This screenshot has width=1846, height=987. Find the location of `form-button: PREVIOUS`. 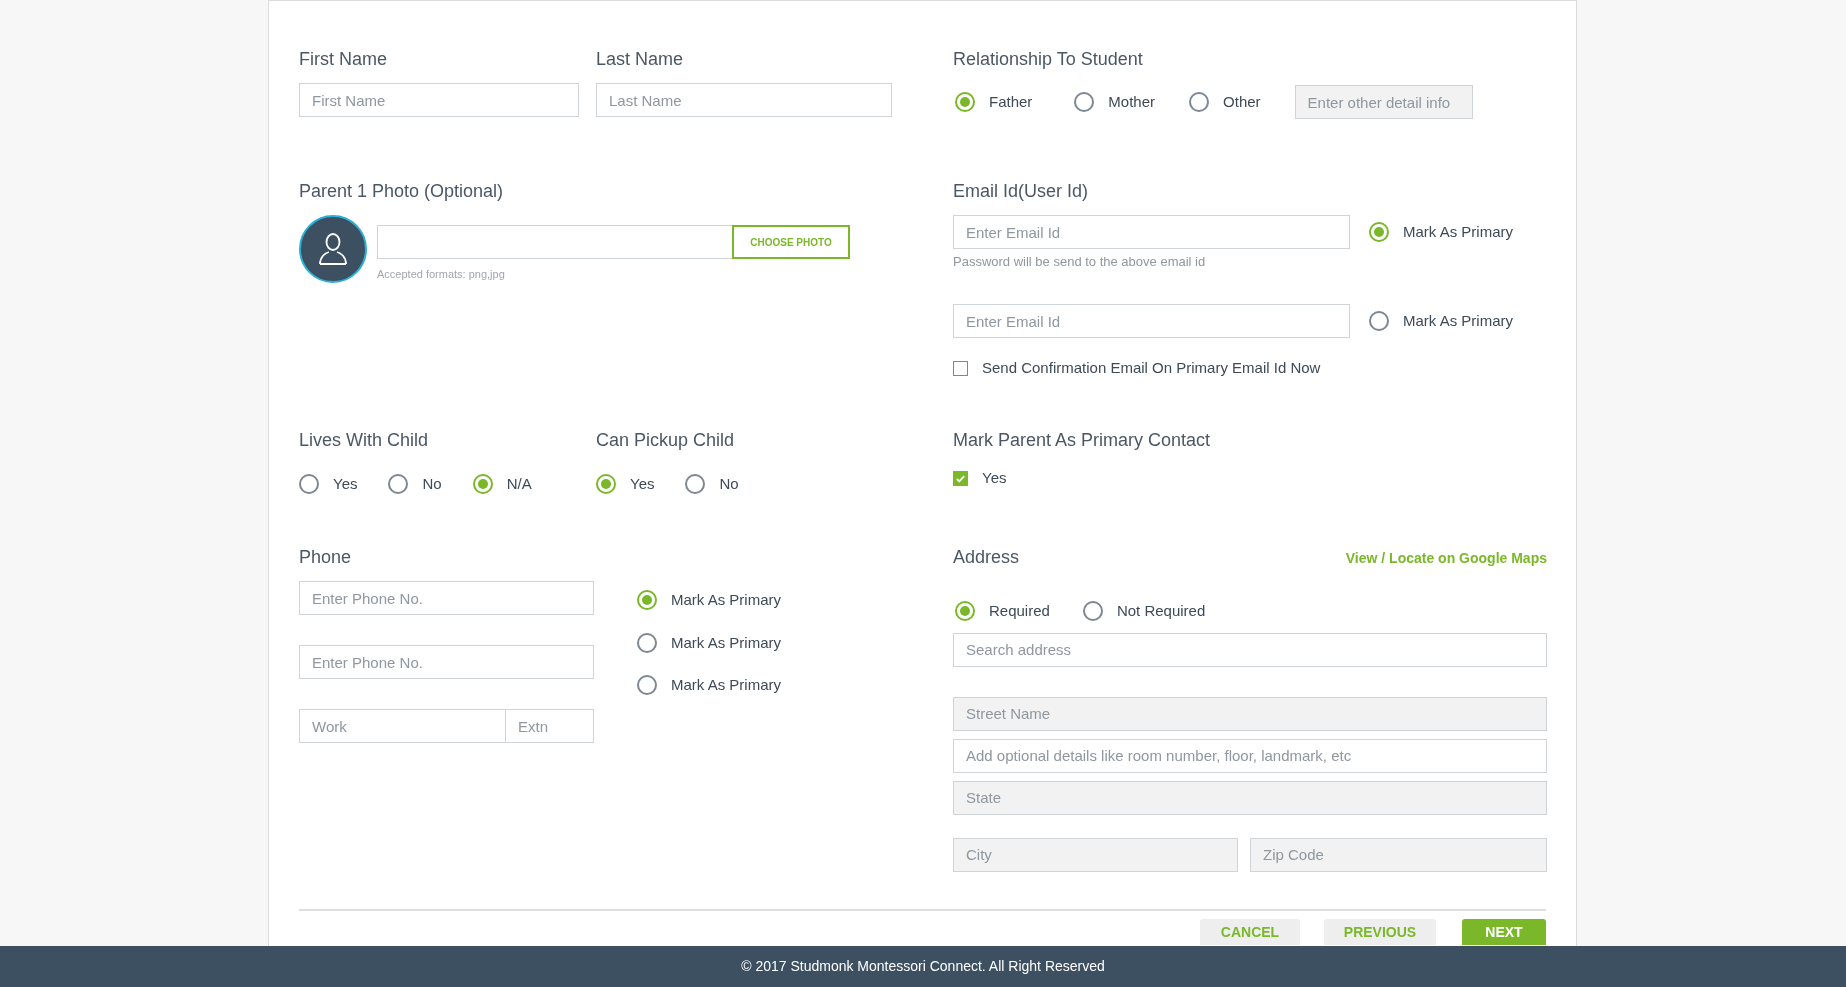

form-button: PREVIOUS is located at coordinates (1380, 932).